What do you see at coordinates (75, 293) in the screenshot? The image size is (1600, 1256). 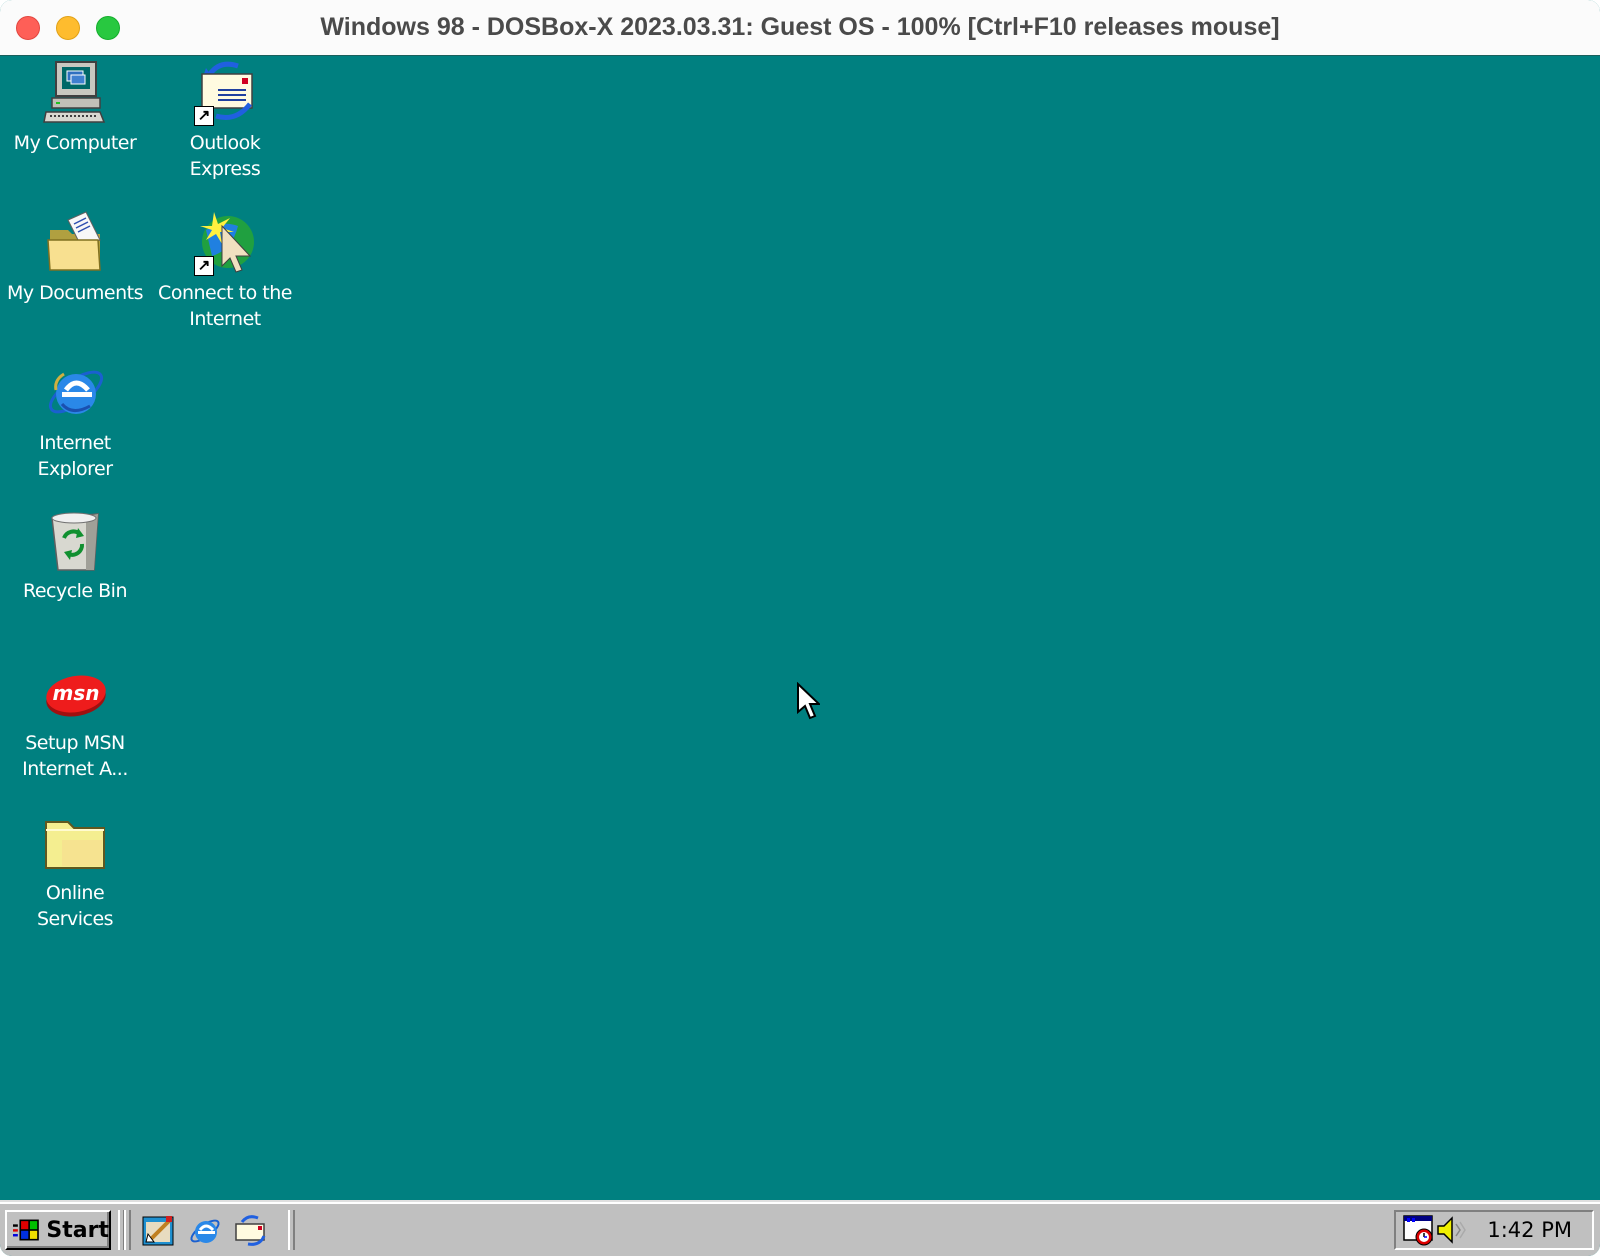 I see `icon-label: My Documents` at bounding box center [75, 293].